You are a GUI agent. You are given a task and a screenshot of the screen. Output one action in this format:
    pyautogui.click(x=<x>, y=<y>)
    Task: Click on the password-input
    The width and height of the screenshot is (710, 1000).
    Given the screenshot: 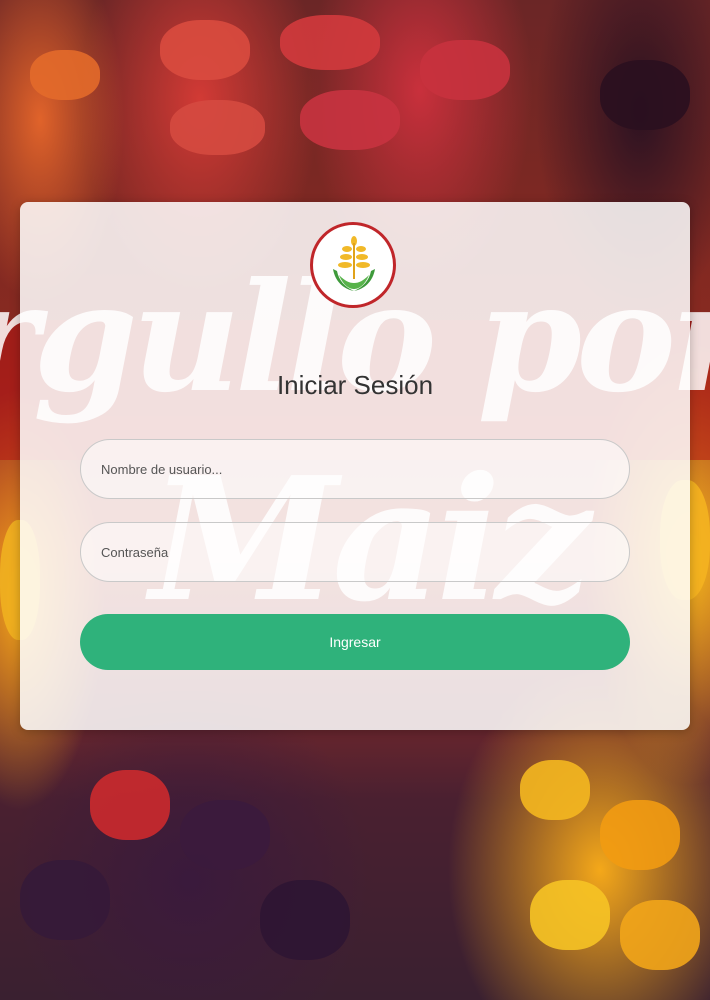 What is the action you would take?
    pyautogui.click(x=355, y=552)
    